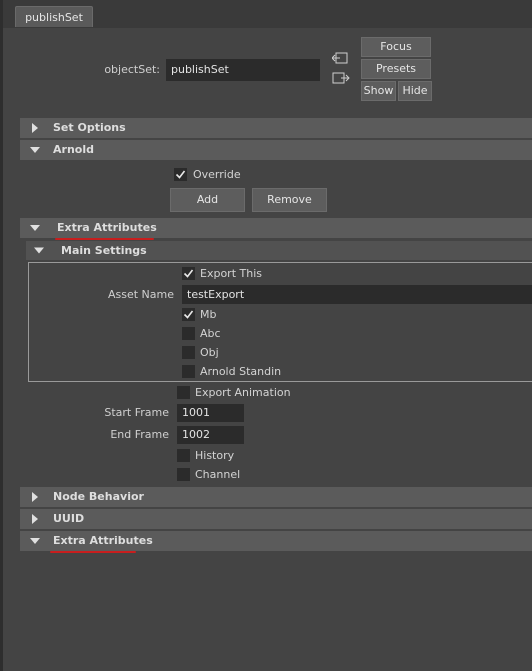 The width and height of the screenshot is (532, 671). Describe the element at coordinates (180, 174) in the screenshot. I see `override-checkbox` at that location.